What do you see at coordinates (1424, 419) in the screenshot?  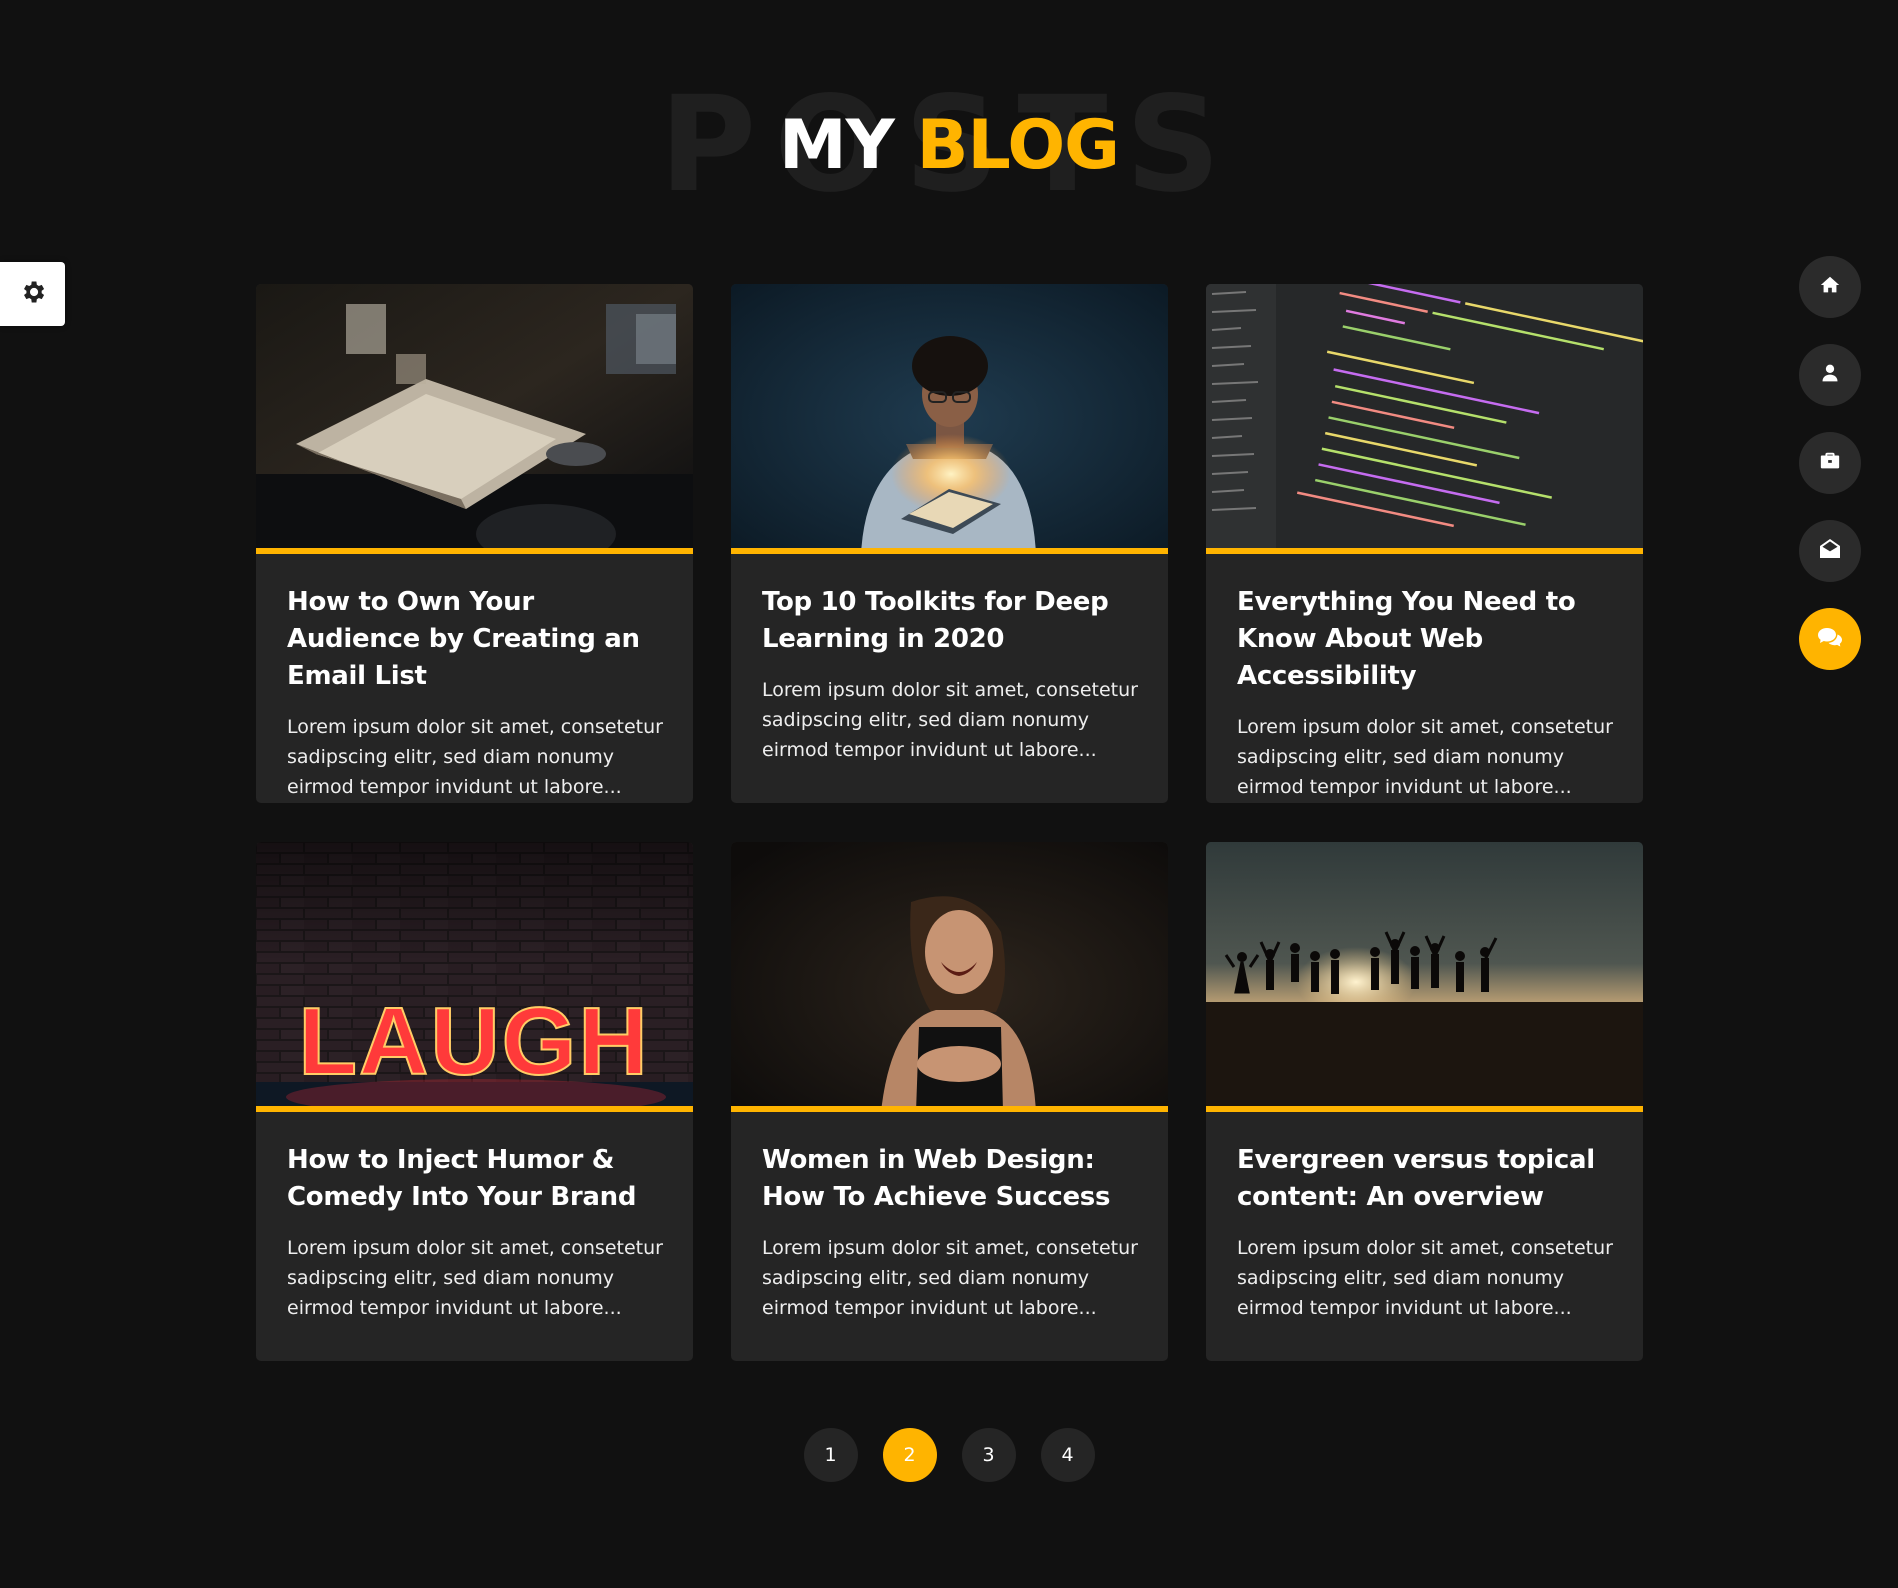 I see `post-image-code-editor` at bounding box center [1424, 419].